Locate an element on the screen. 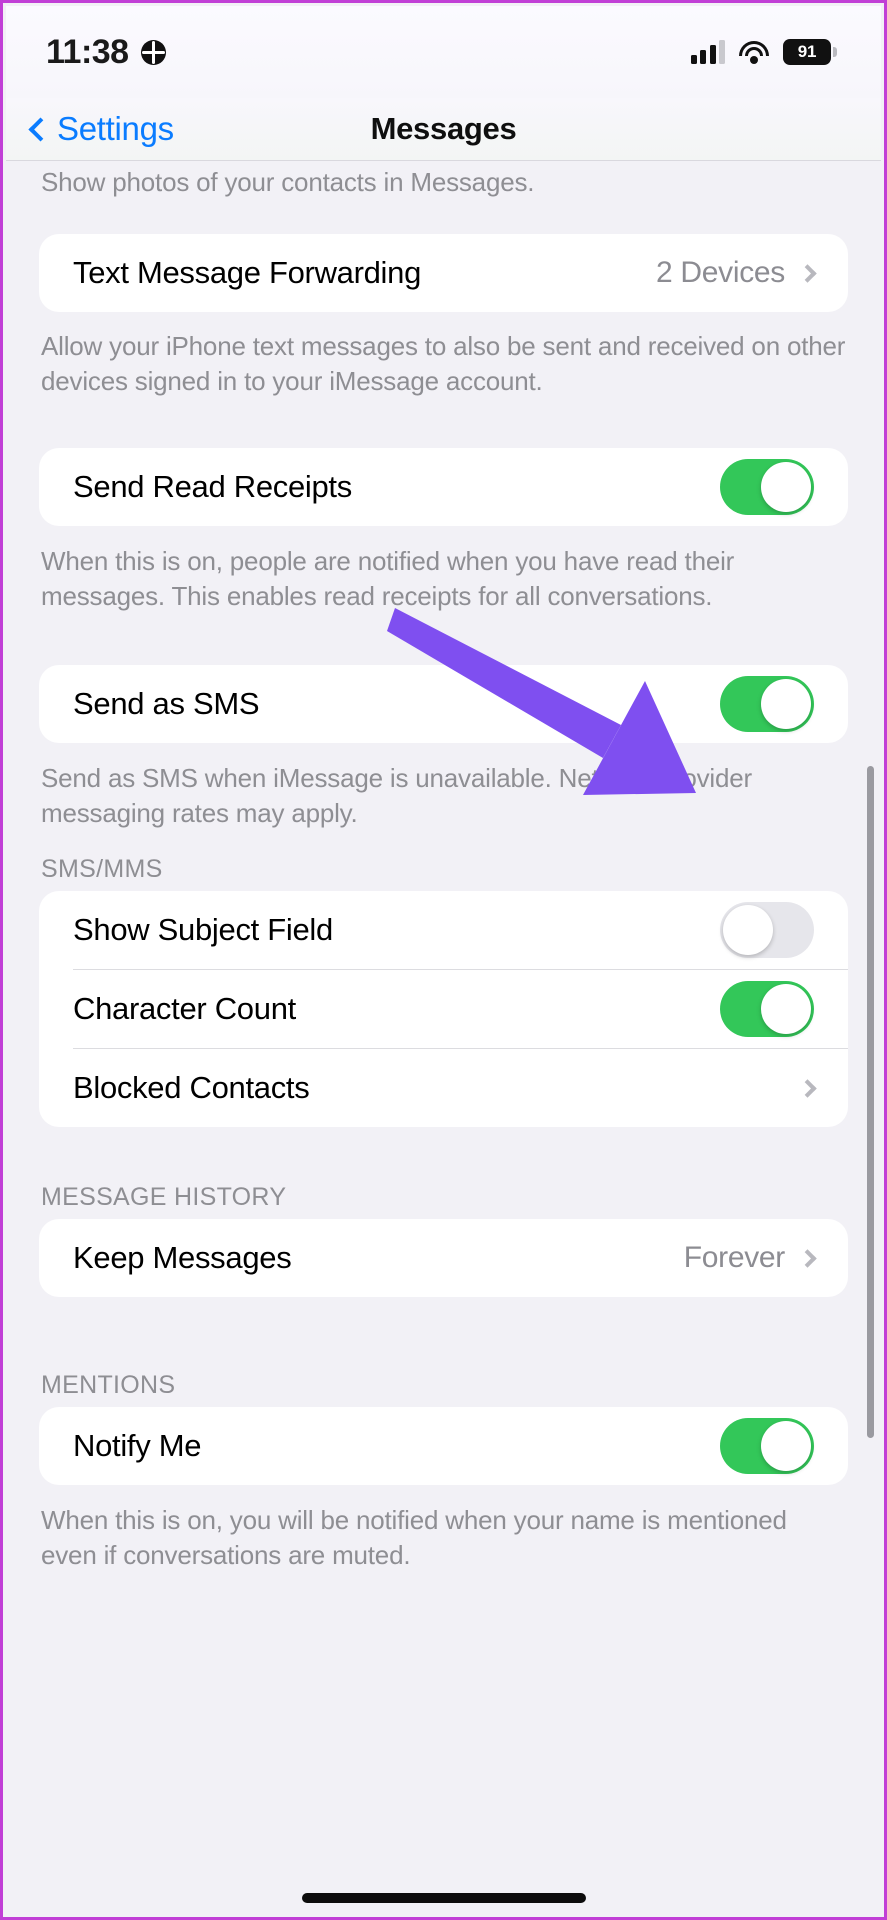 This screenshot has width=887, height=1920. notify-me-label: Notify Me is located at coordinates (137, 1445).